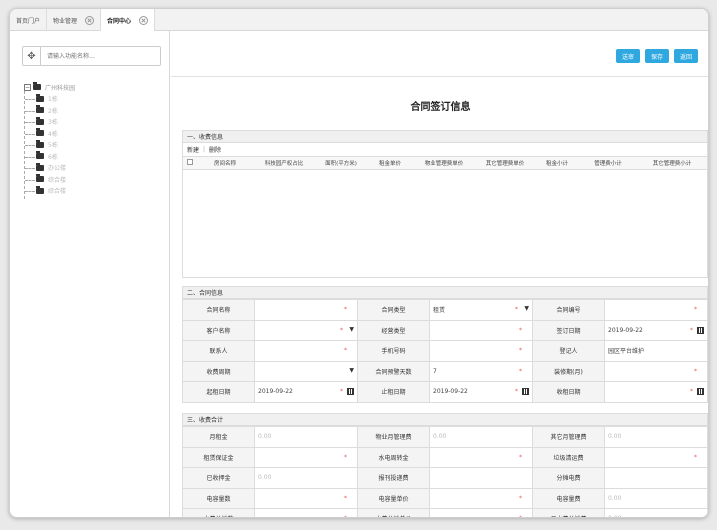 The height and width of the screenshot is (530, 717). Describe the element at coordinates (49, 157) in the screenshot. I see `tree-item: 6栋` at that location.